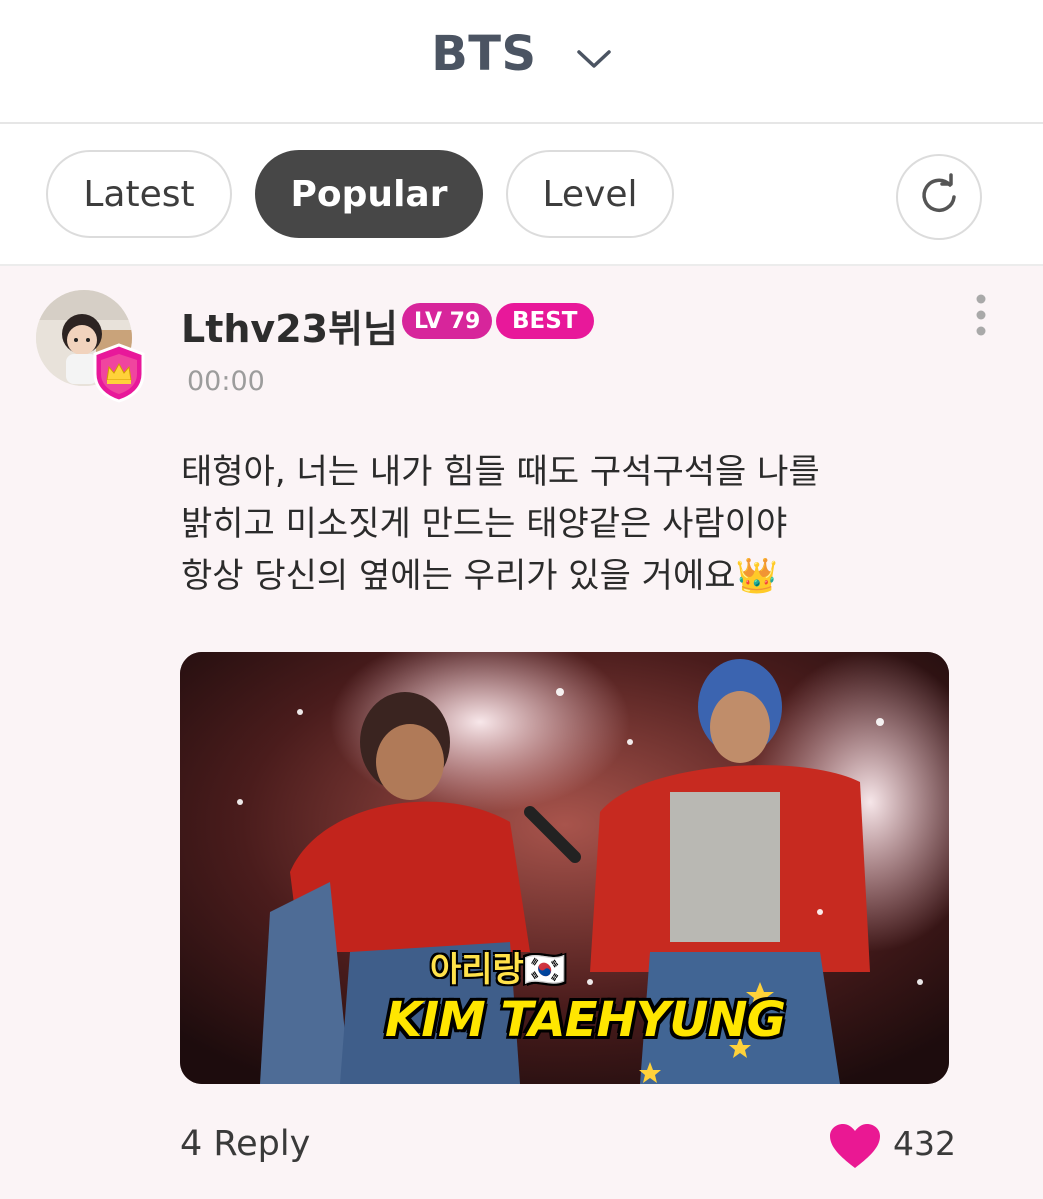 The width and height of the screenshot is (1043, 1199). What do you see at coordinates (245, 1144) in the screenshot?
I see `reply-count-link: 4 Reply` at bounding box center [245, 1144].